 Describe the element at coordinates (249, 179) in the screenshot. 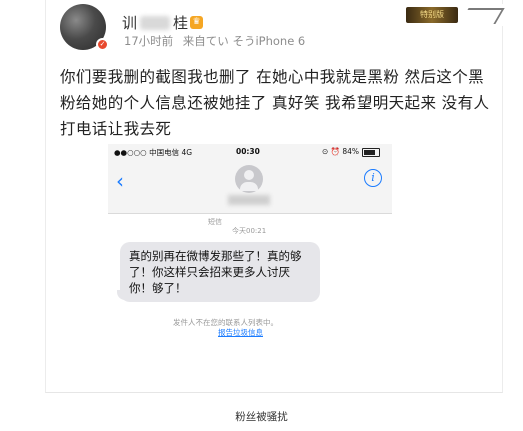

I see `contact-avatar-icon` at that location.